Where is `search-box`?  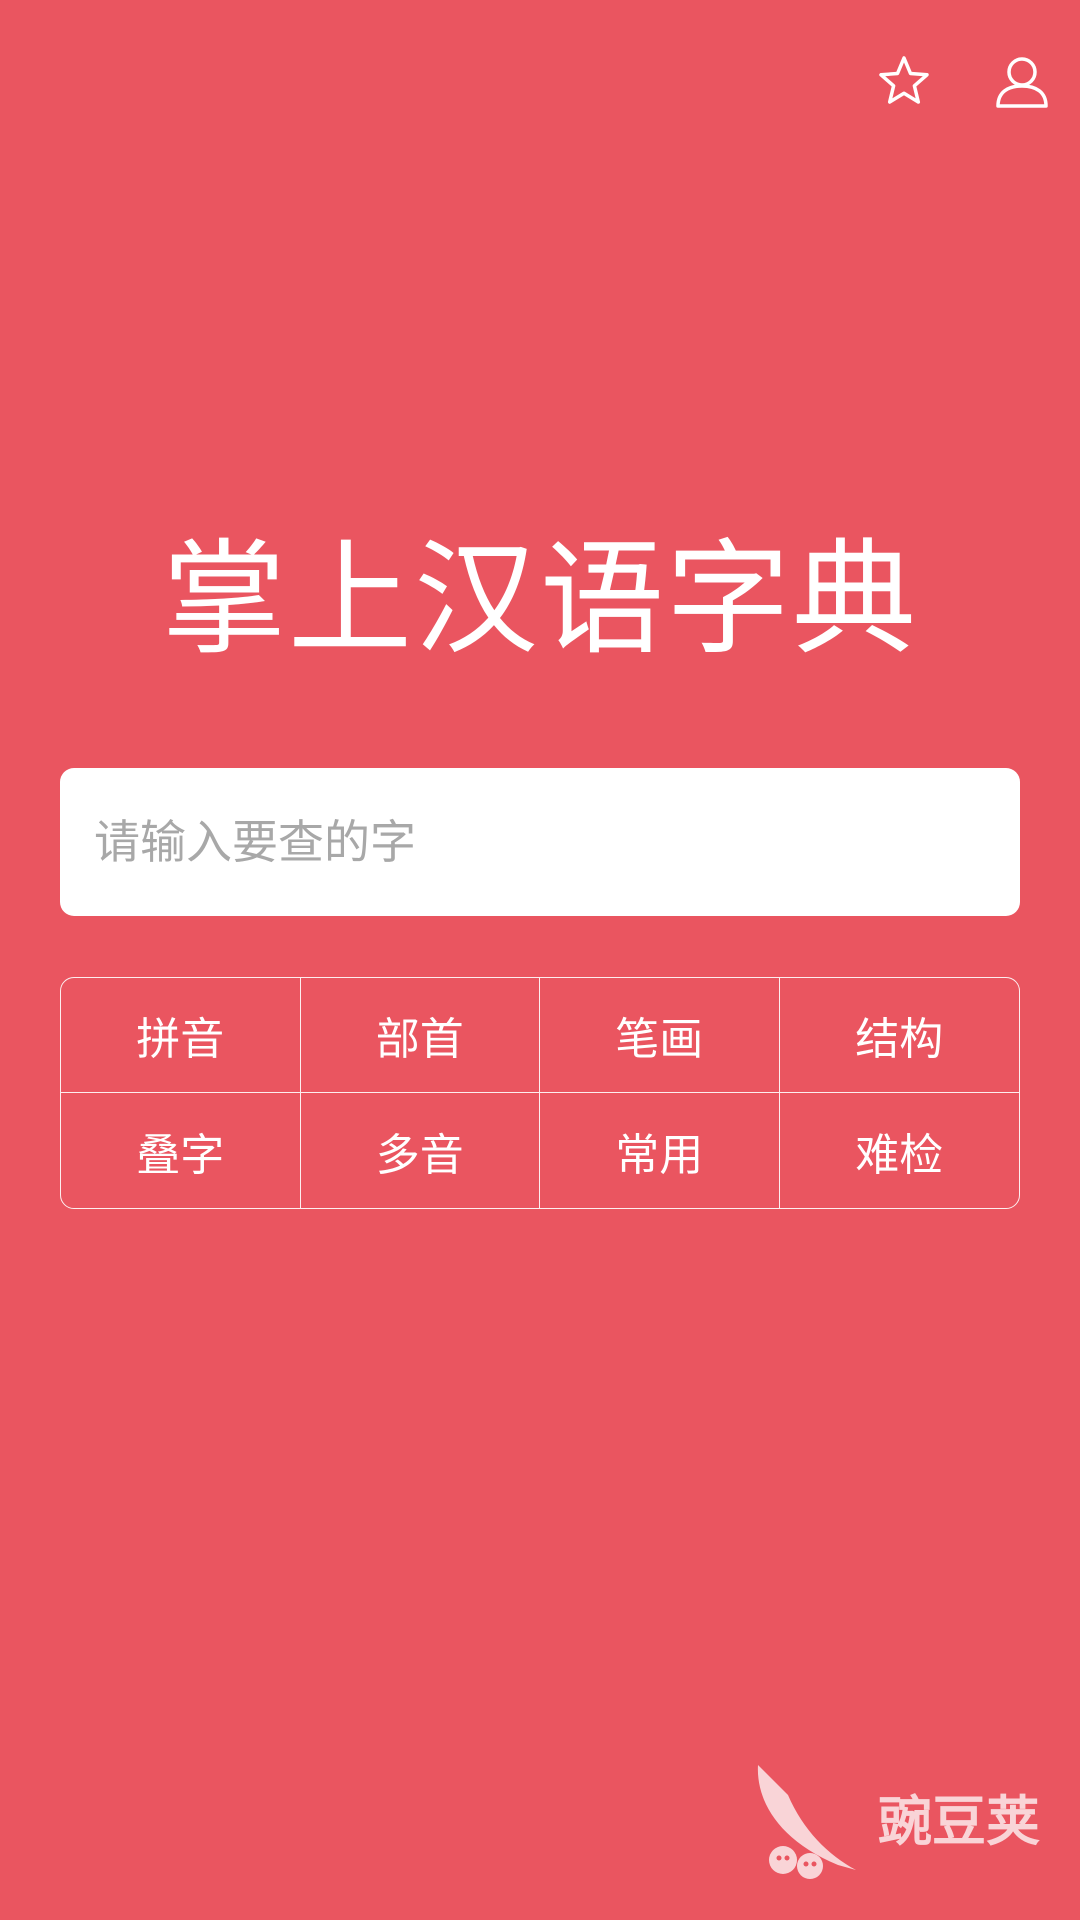
search-box is located at coordinates (540, 842).